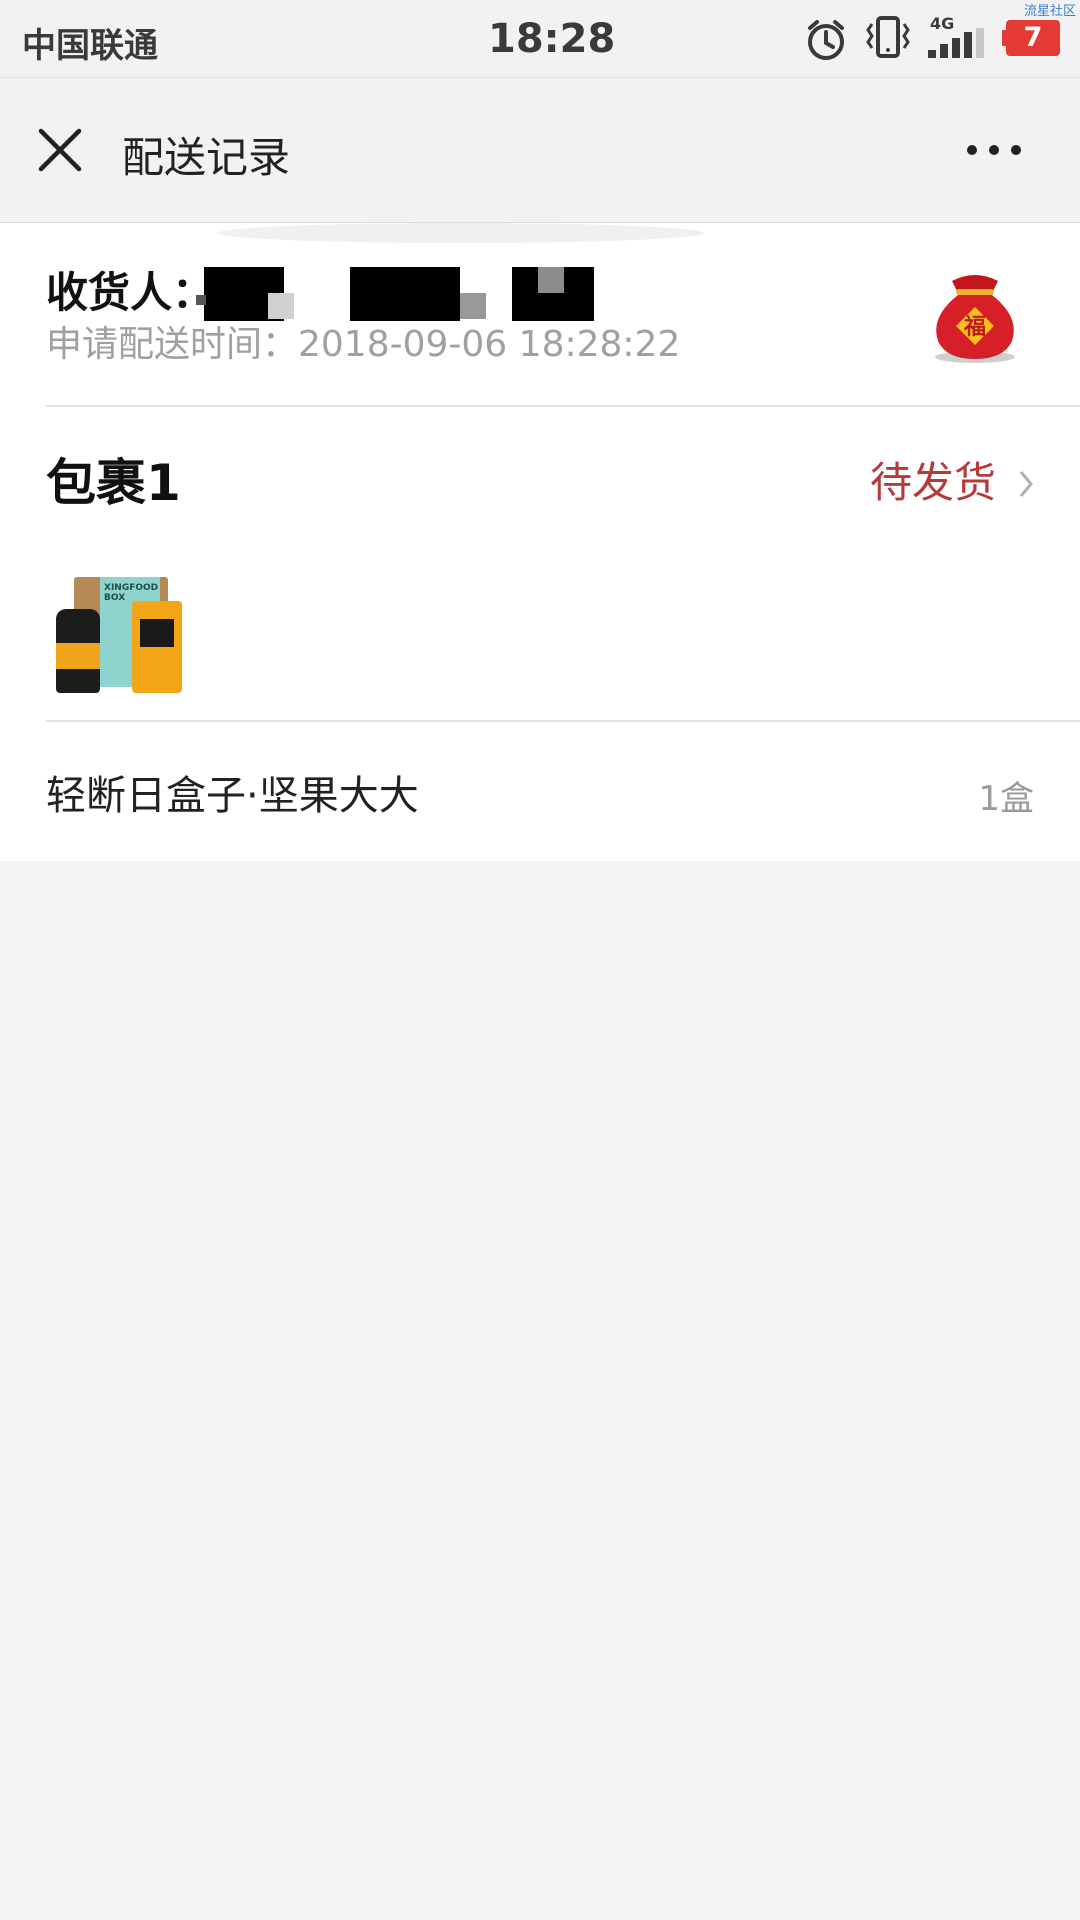 This screenshot has height=1920, width=1080. I want to click on watermark-text: 流星社区, so click(1049, 11).